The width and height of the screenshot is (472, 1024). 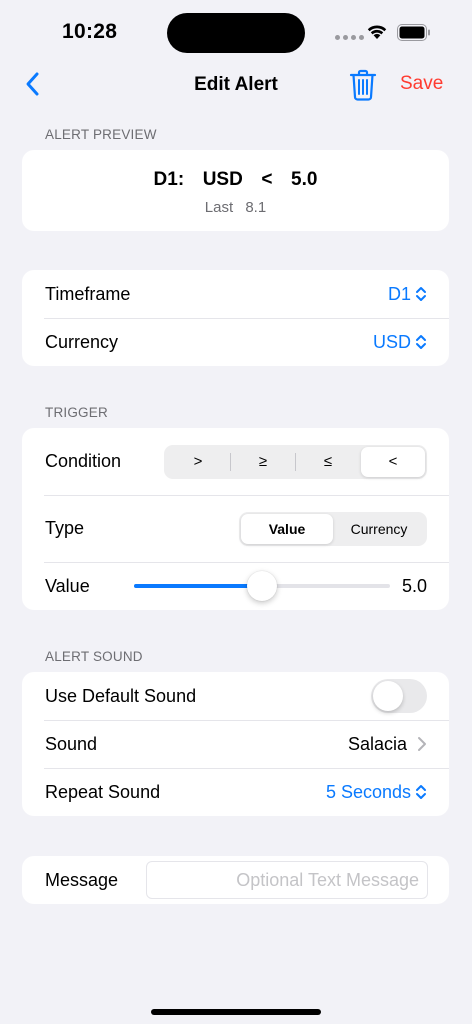 I want to click on status-bar: 10:28, so click(x=236, y=32).